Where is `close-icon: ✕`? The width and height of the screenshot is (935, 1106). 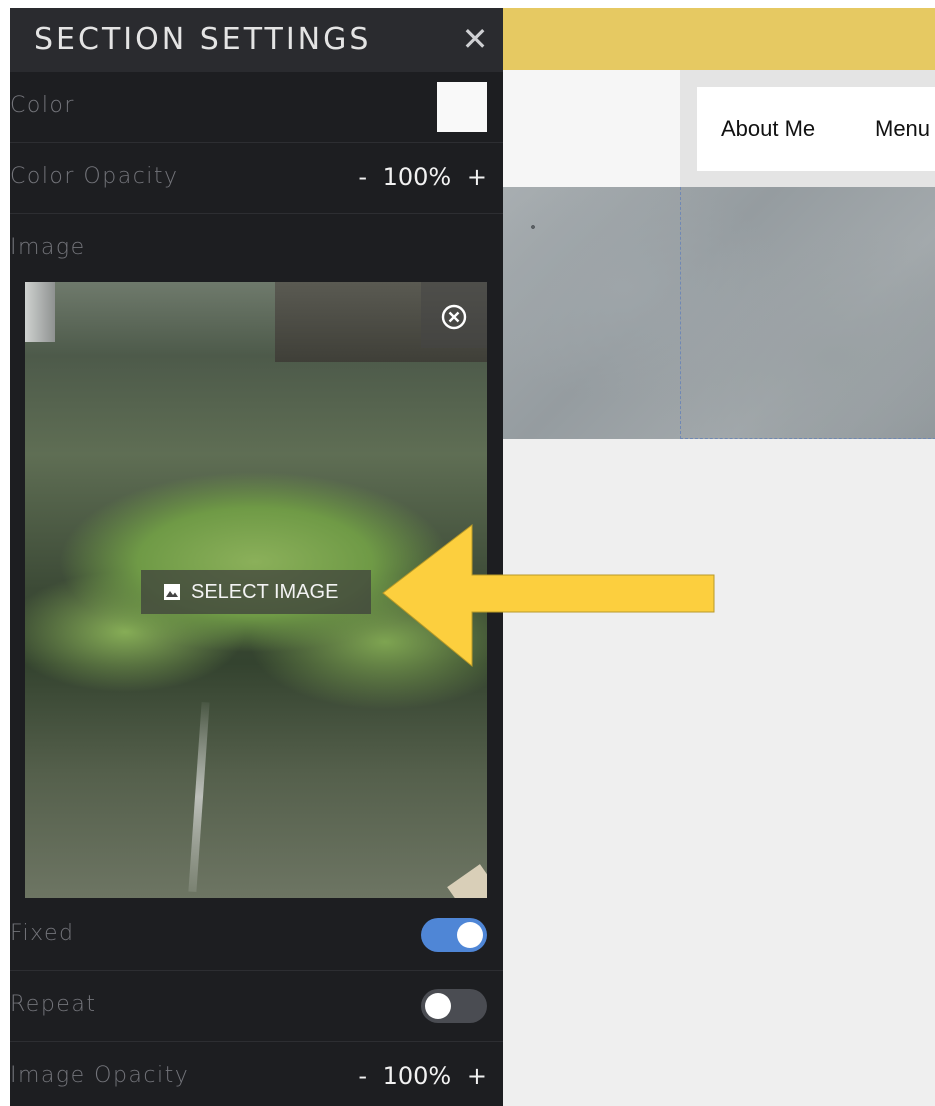 close-icon: ✕ is located at coordinates (475, 39).